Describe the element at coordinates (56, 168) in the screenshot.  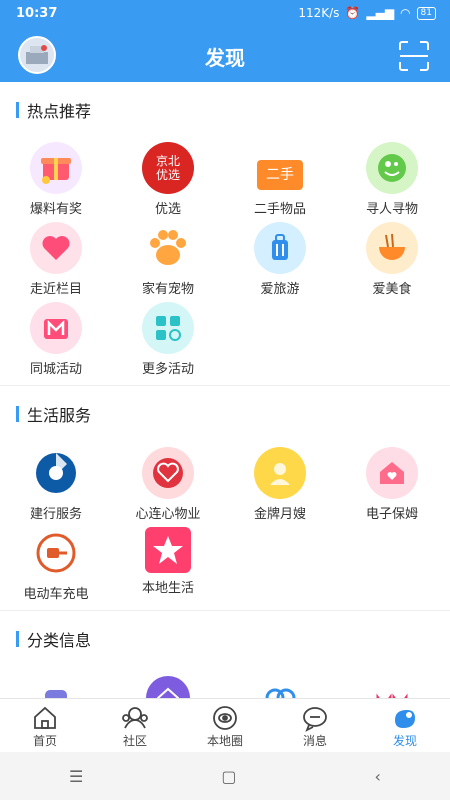
I see `gift-icon` at that location.